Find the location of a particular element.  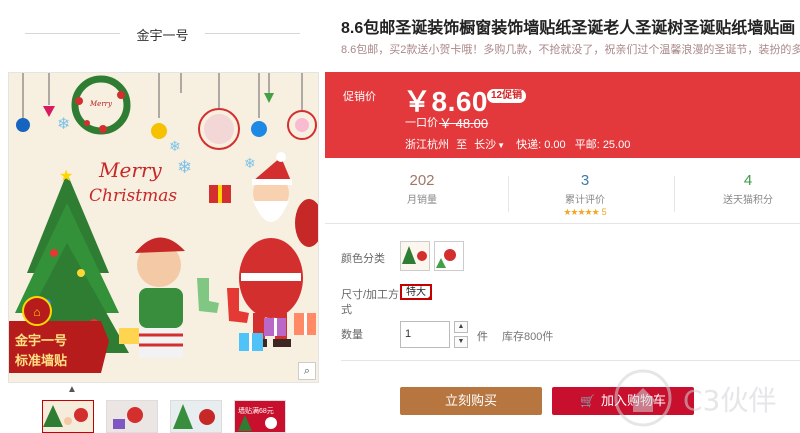

stat-value: 4 is located at coordinates (748, 180).